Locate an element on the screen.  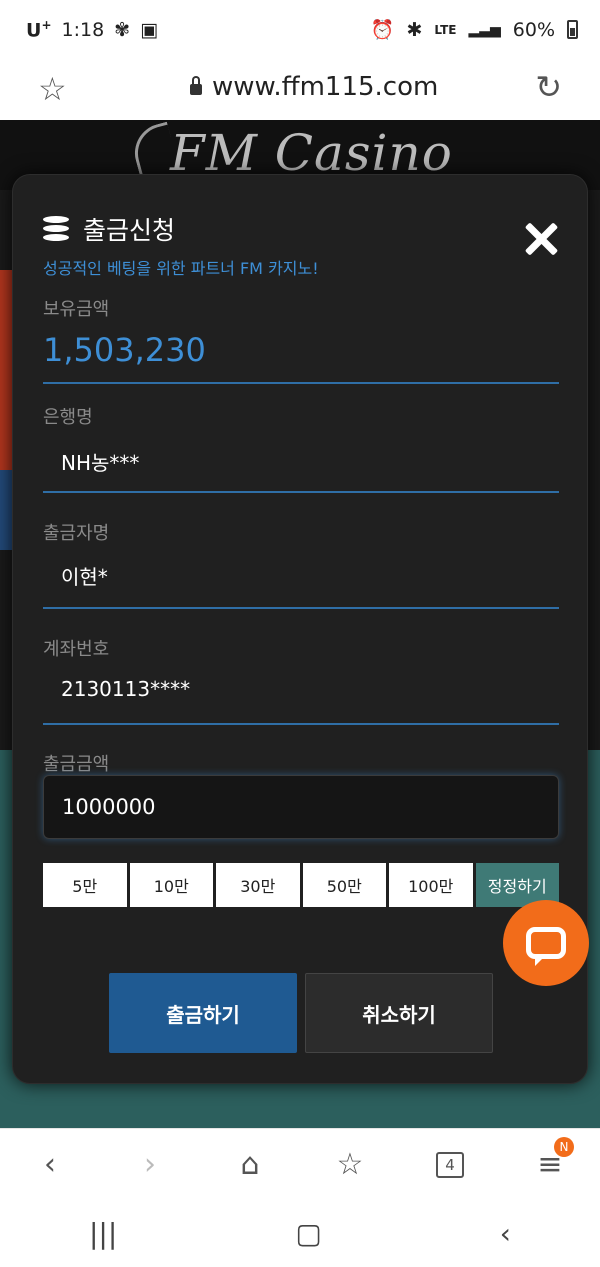
alarm-icon: ⏰ is located at coordinates (382, 30).